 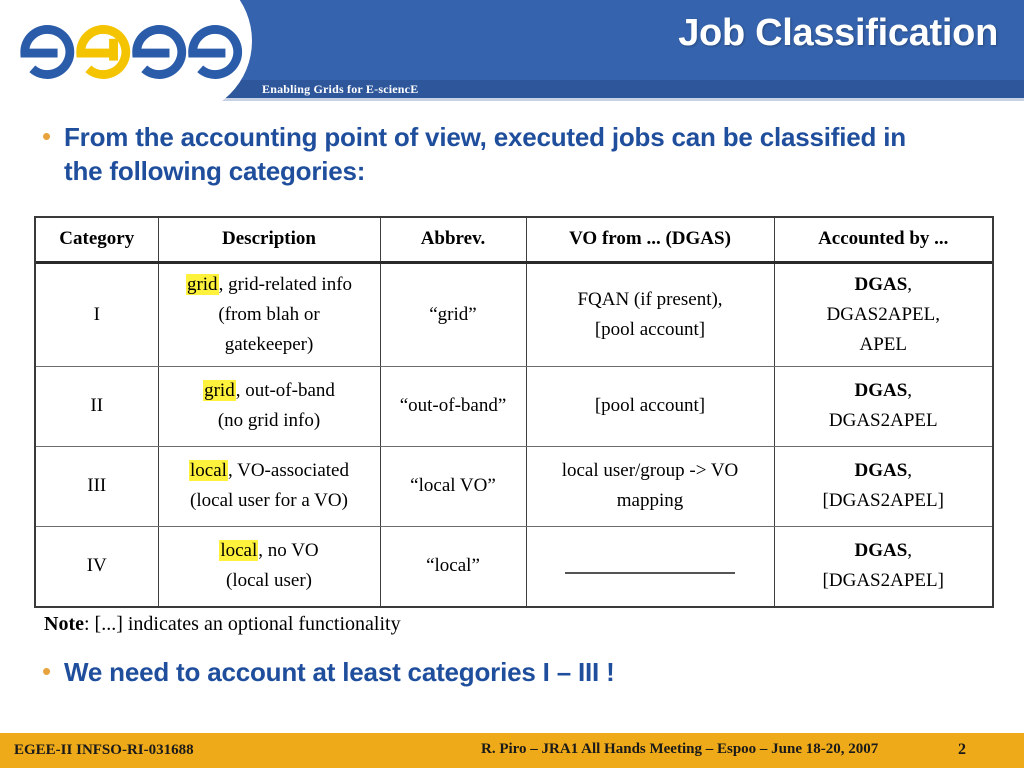 What do you see at coordinates (97, 486) in the screenshot?
I see `cell-category: III` at bounding box center [97, 486].